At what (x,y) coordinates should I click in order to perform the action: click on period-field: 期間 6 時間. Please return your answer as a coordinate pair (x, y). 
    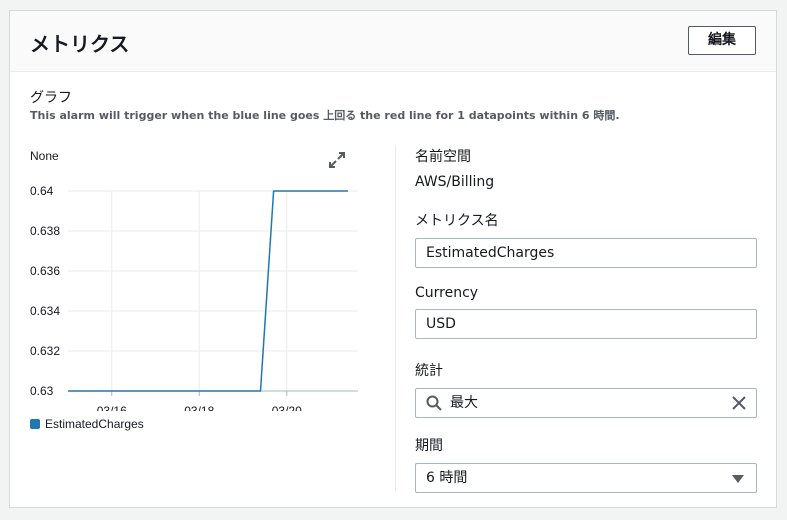
    Looking at the image, I should click on (586, 464).